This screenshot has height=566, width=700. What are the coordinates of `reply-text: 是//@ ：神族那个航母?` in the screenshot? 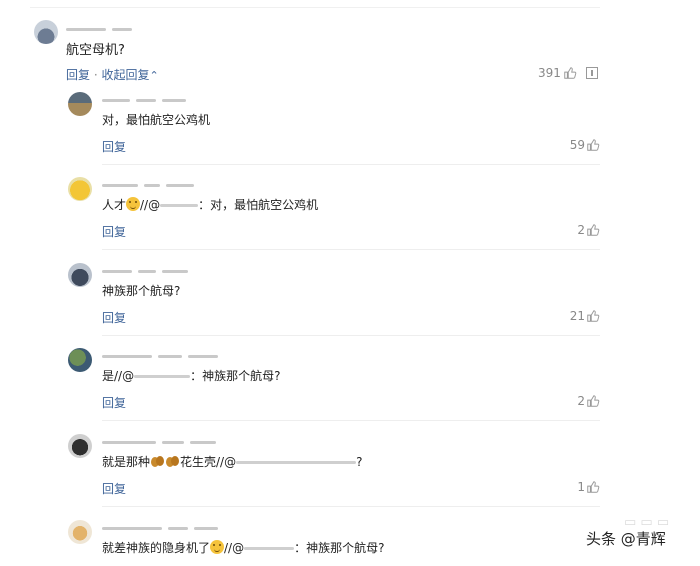 It's located at (191, 376).